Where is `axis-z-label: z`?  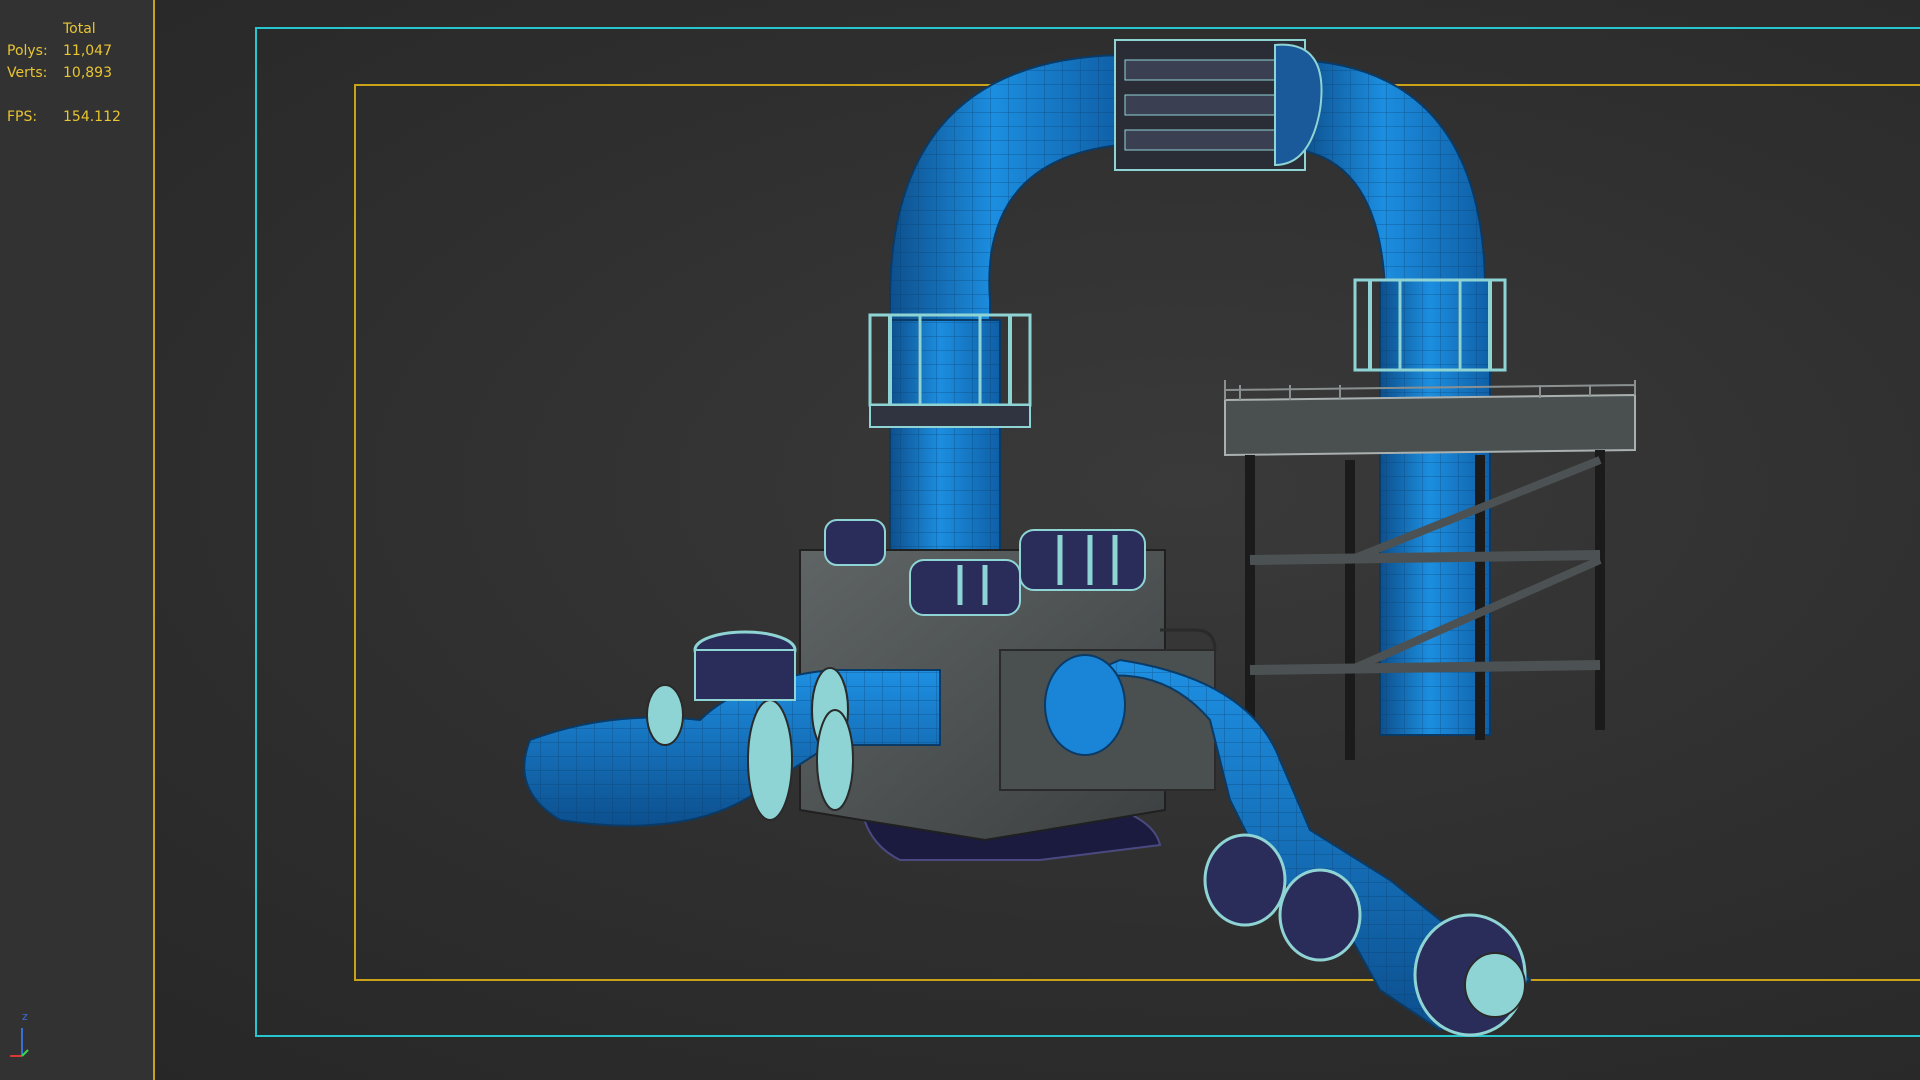
axis-z-label: z is located at coordinates (25, 1016).